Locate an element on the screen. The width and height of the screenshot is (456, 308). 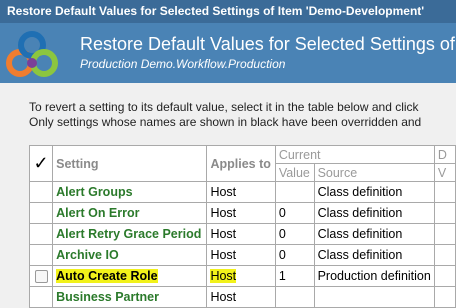
setting-name: Auto Create Role is located at coordinates (130, 276).